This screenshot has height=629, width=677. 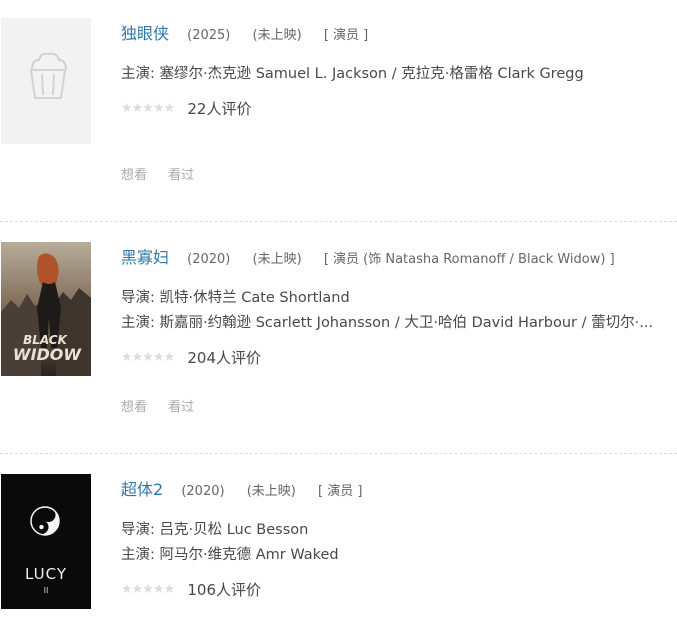 I want to click on poster-lucy: LUCY II, so click(x=46, y=541).